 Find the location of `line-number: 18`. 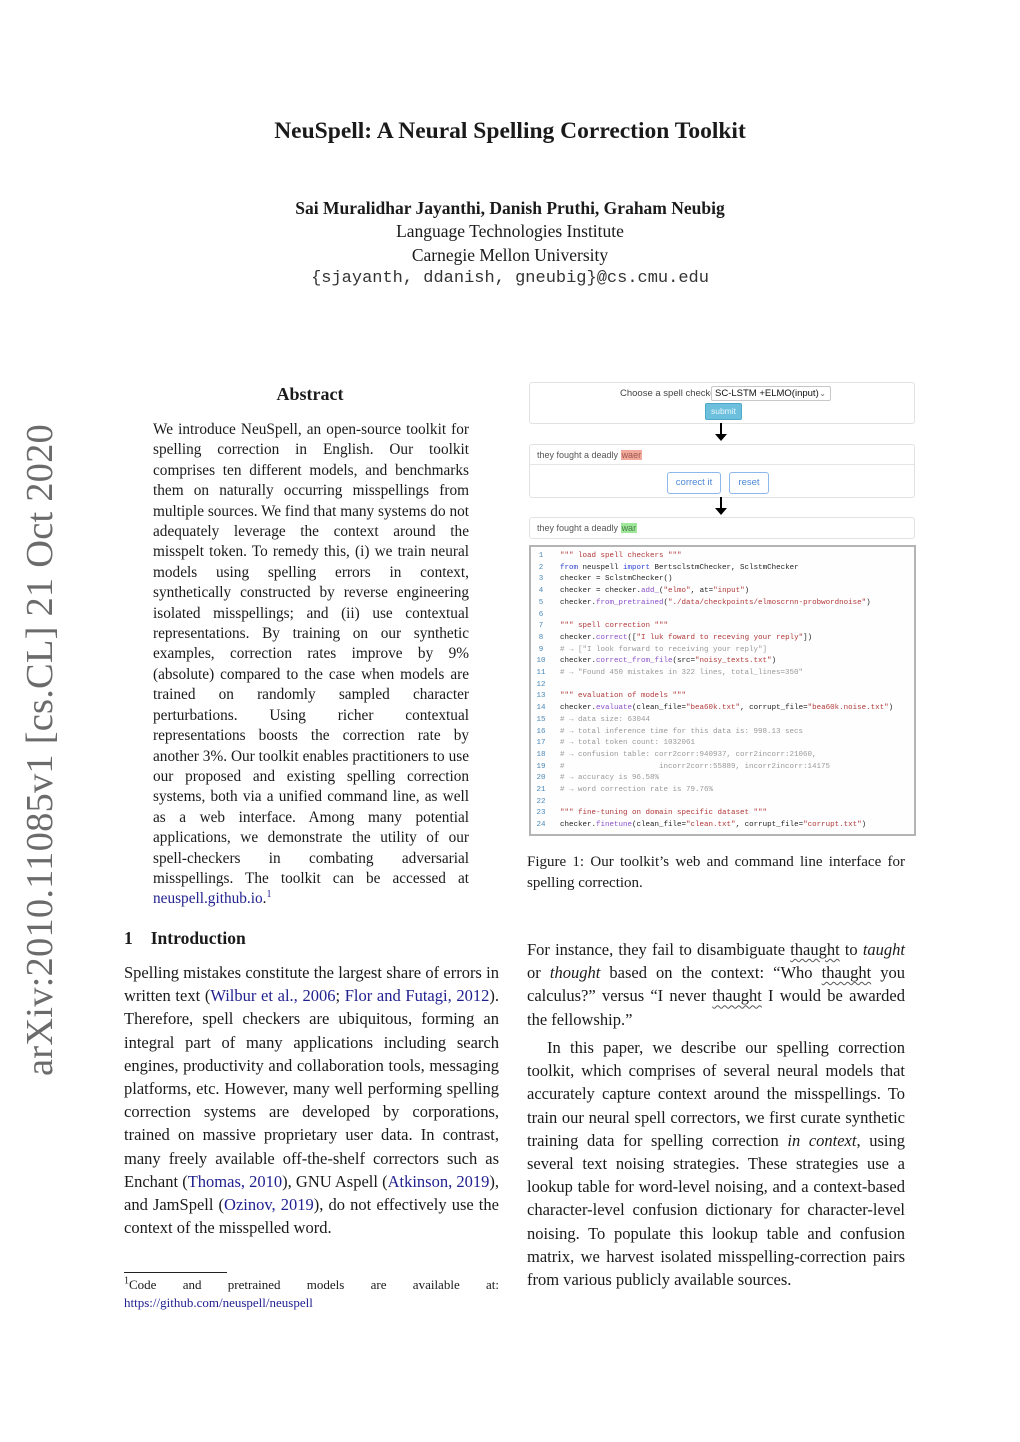

line-number: 18 is located at coordinates (541, 754).